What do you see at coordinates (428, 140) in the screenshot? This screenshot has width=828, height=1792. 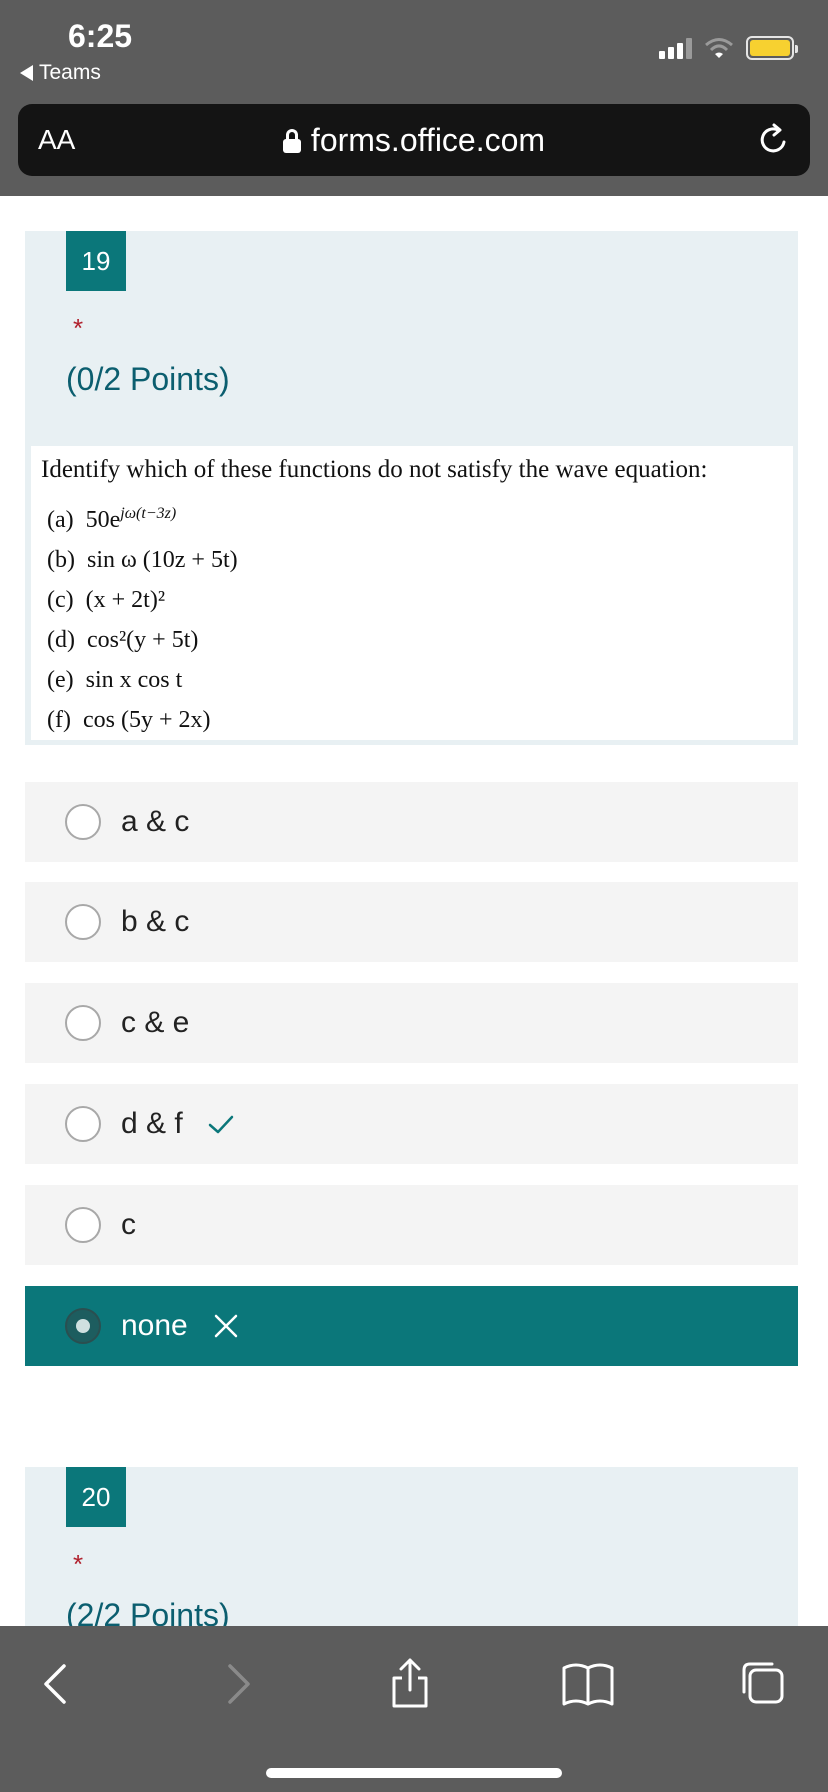 I see `url-text: forms.office.com` at bounding box center [428, 140].